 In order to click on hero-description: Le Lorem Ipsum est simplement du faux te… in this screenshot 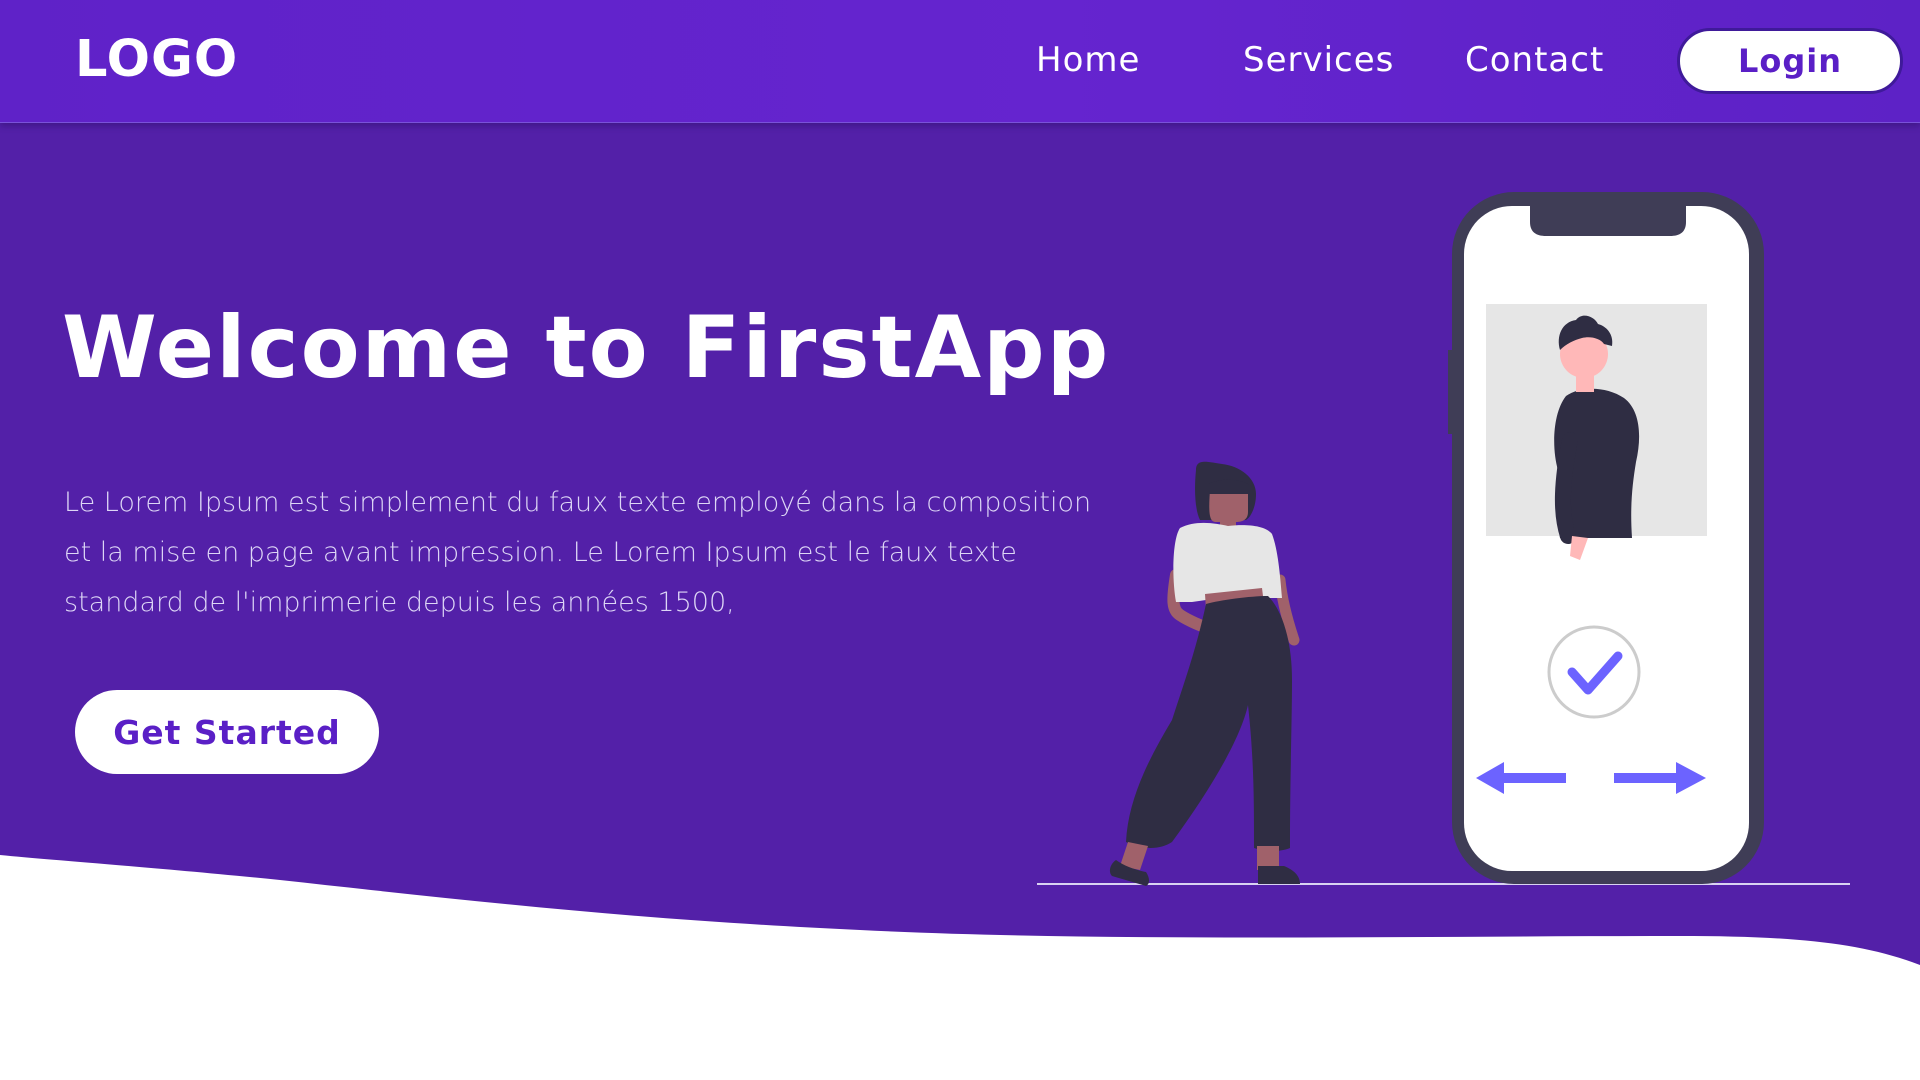, I will do `click(578, 552)`.